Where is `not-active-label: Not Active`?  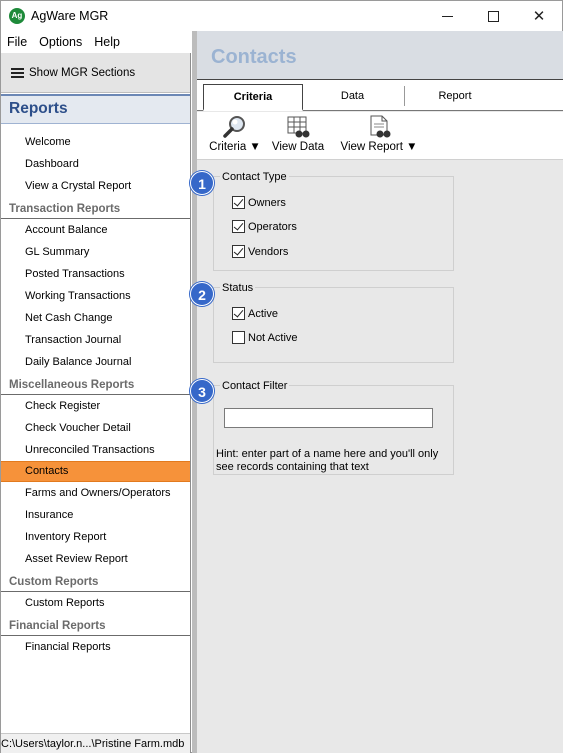
not-active-label: Not Active is located at coordinates (273, 337).